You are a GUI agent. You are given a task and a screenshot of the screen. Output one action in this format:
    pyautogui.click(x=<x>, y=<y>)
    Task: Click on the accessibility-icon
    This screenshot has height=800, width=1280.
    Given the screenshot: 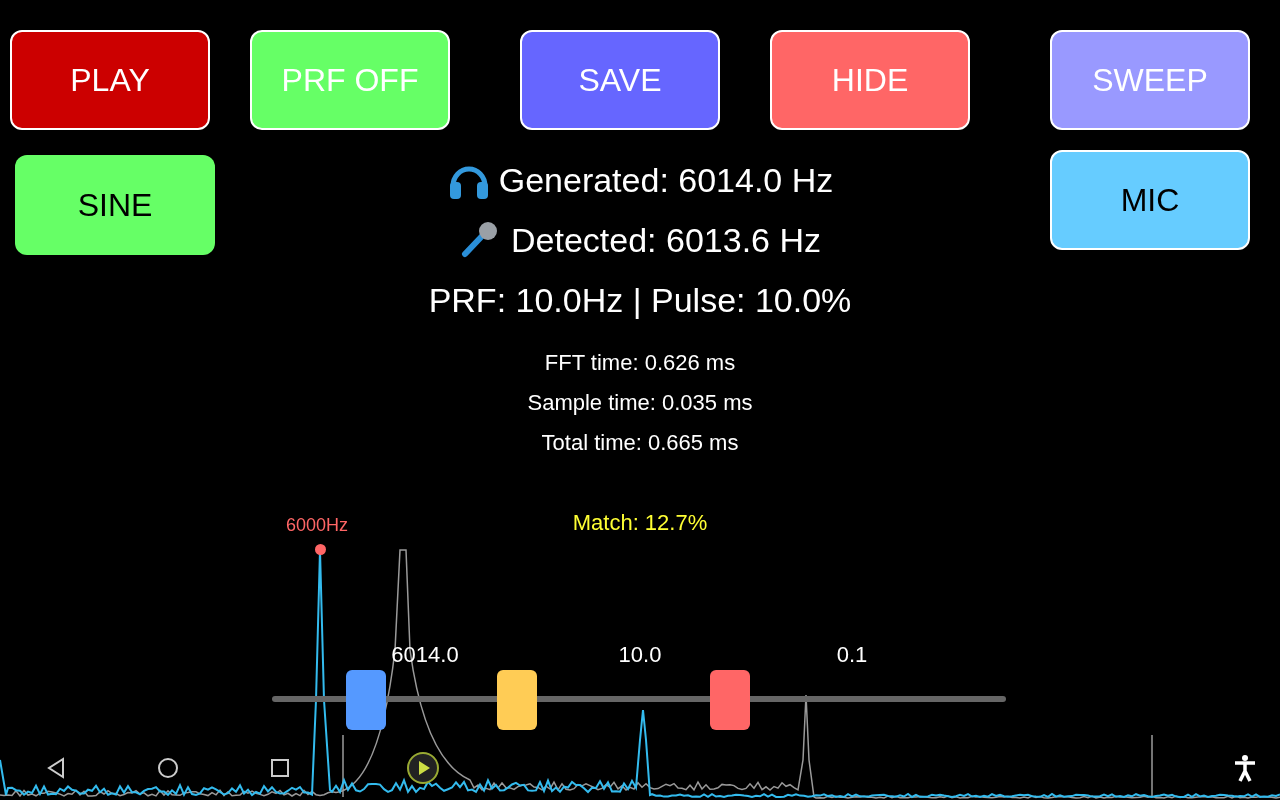 What is the action you would take?
    pyautogui.click(x=1245, y=768)
    